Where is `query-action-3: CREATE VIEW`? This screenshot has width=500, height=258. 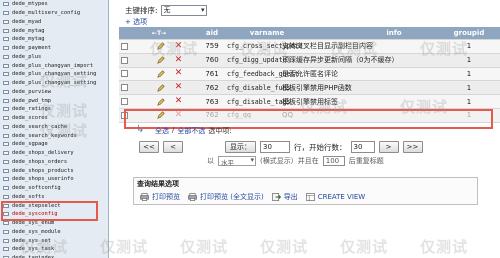
query-action-3: CREATE VIEW is located at coordinates (335, 197).